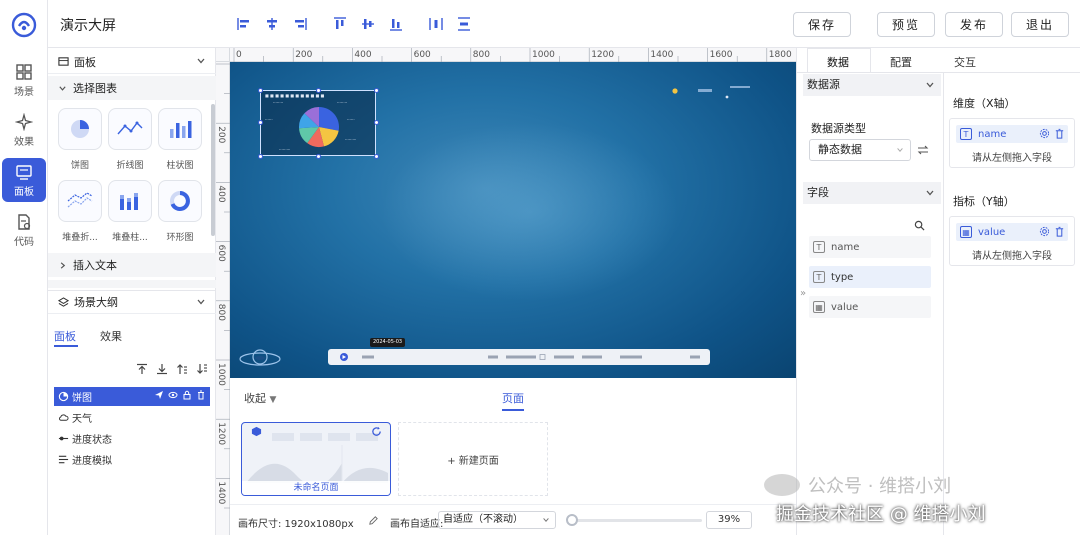 This screenshot has width=1080, height=535. Describe the element at coordinates (923, 150) in the screenshot. I see `swap-icon` at that location.